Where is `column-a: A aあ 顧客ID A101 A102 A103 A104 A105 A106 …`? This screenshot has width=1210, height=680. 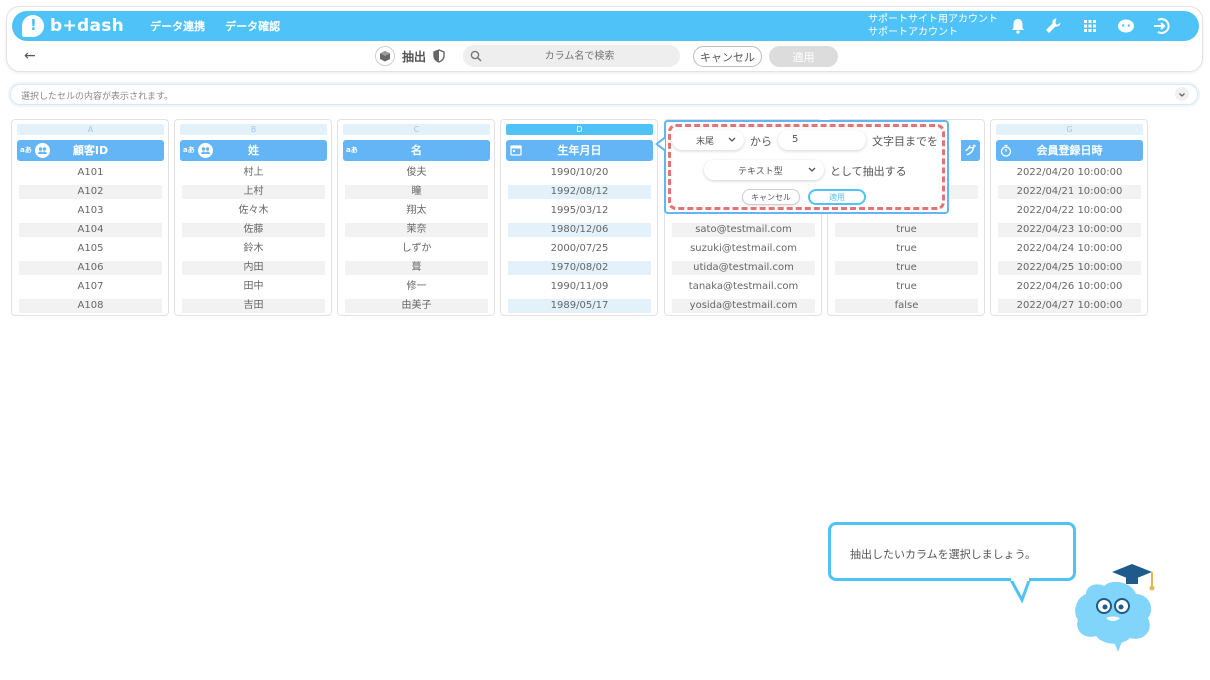 column-a: A aあ 顧客ID A101 A102 A103 A104 A105 A106 … is located at coordinates (90, 217).